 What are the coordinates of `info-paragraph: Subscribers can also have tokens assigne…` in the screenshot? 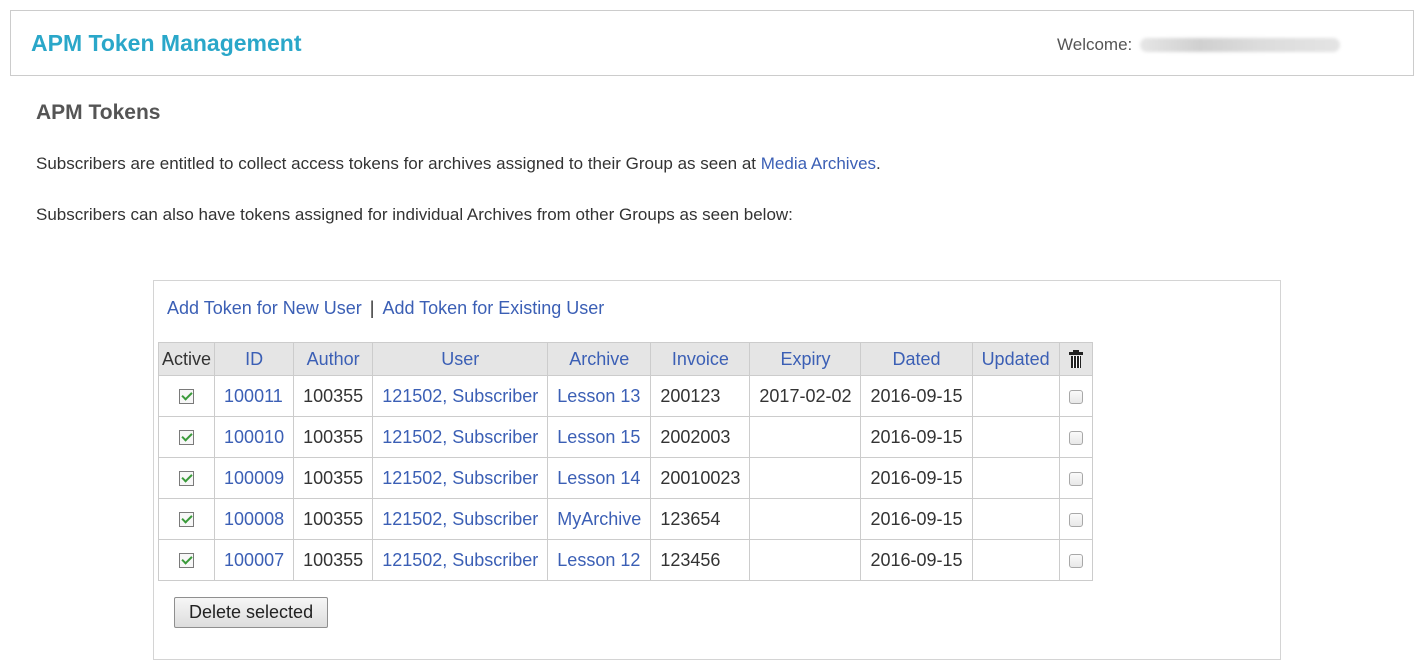 It's located at (414, 214).